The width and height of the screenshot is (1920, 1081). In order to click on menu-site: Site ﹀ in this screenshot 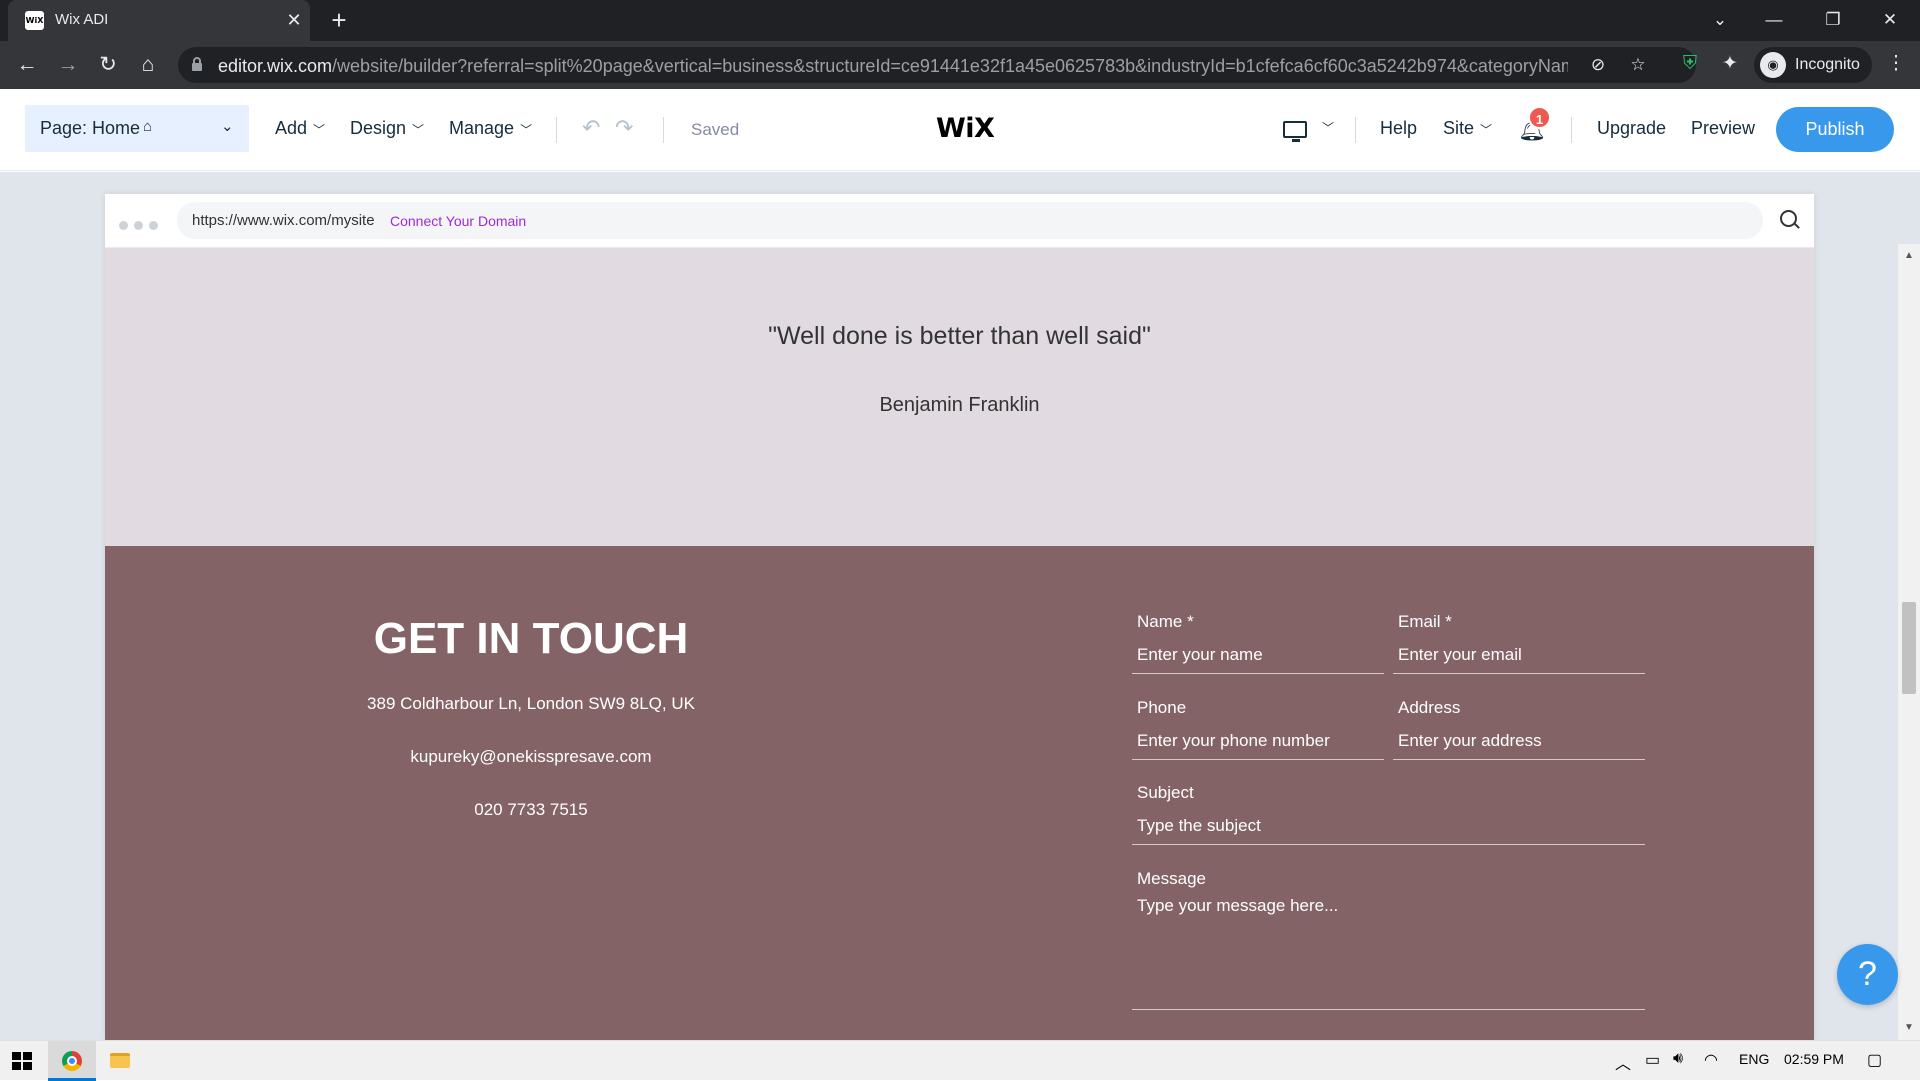, I will do `click(1467, 128)`.